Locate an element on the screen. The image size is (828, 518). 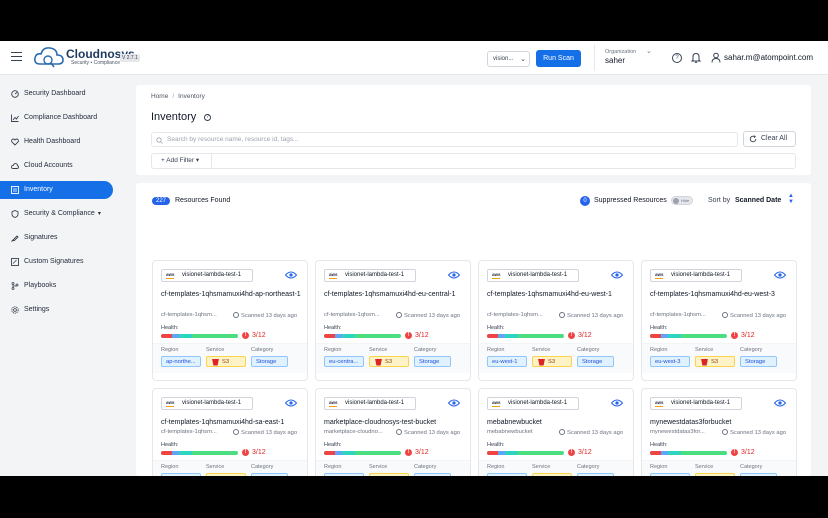
health-bar-pass is located at coordinates (348, 453).